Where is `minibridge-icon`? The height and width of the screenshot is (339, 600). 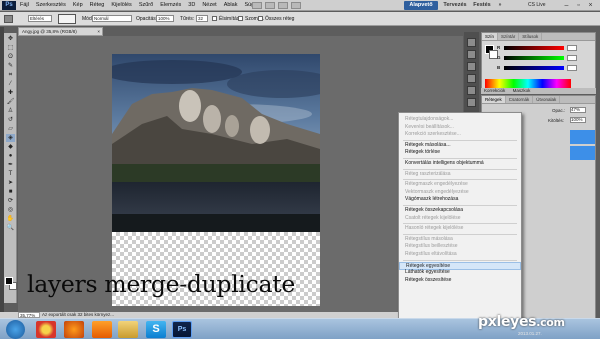
minibridge-icon is located at coordinates (270, 5).